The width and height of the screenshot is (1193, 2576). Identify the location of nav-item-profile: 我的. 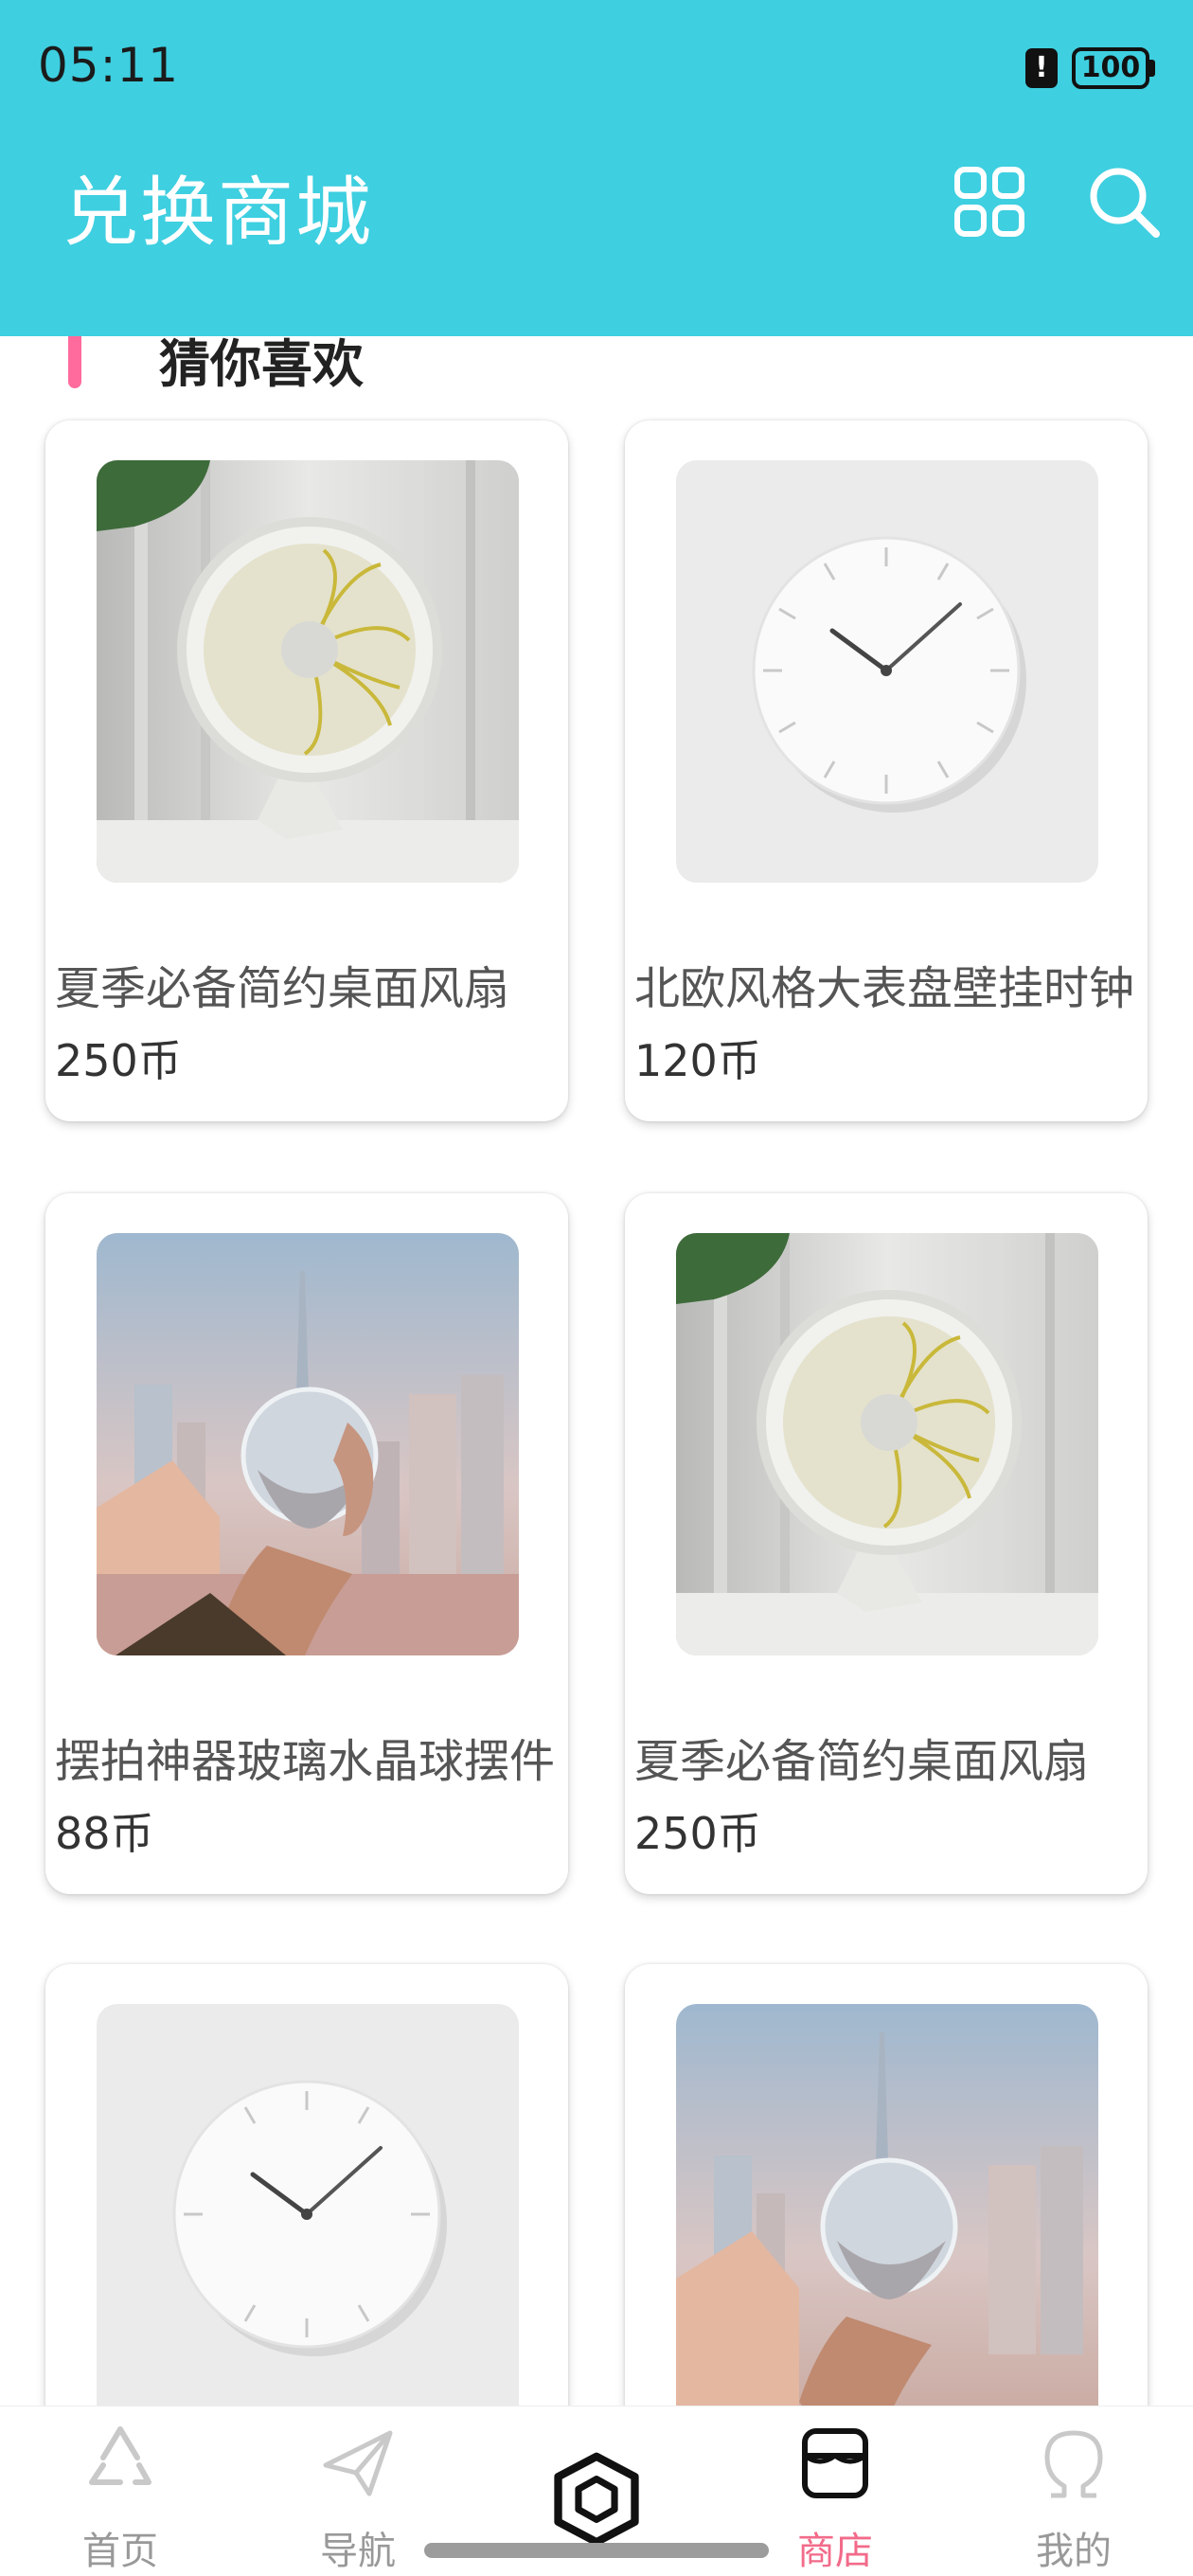
(1073, 2498).